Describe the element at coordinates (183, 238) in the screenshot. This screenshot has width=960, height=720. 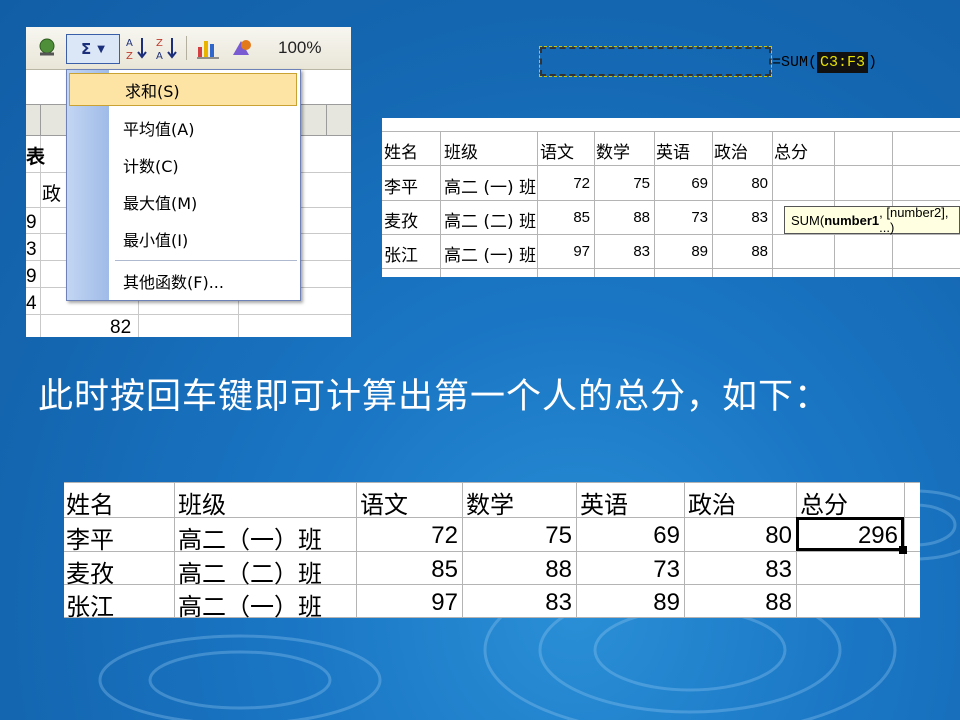
I see `menu-item-min: 最小值(I)` at that location.